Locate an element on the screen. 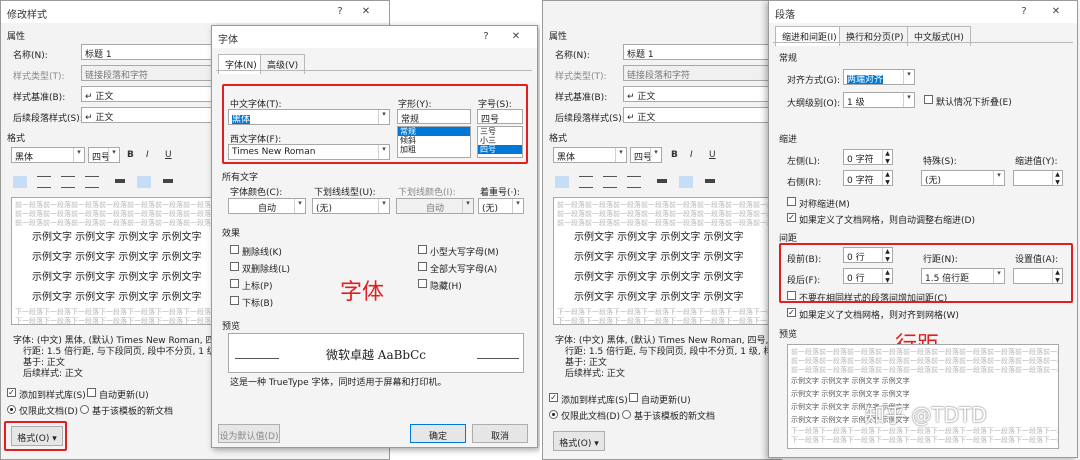  tab-font: 字体(N) is located at coordinates (241, 64).